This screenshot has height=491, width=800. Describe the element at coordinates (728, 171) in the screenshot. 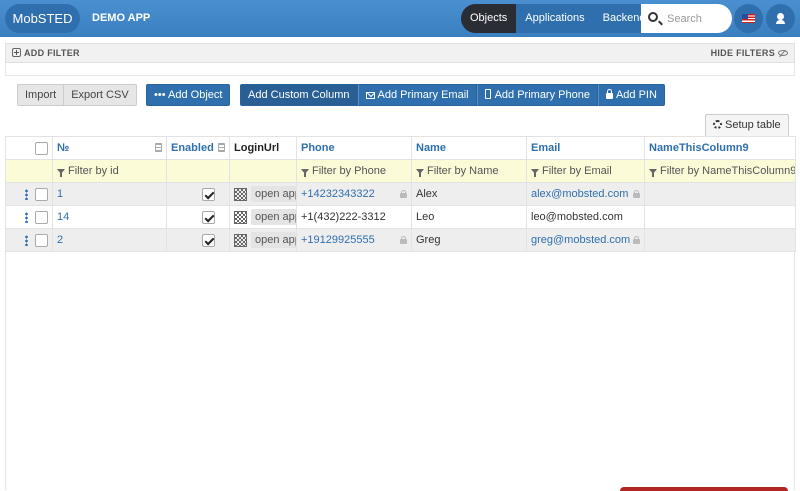

I see `filter-col9-placeholder: Filter by NameThisColumn9` at that location.